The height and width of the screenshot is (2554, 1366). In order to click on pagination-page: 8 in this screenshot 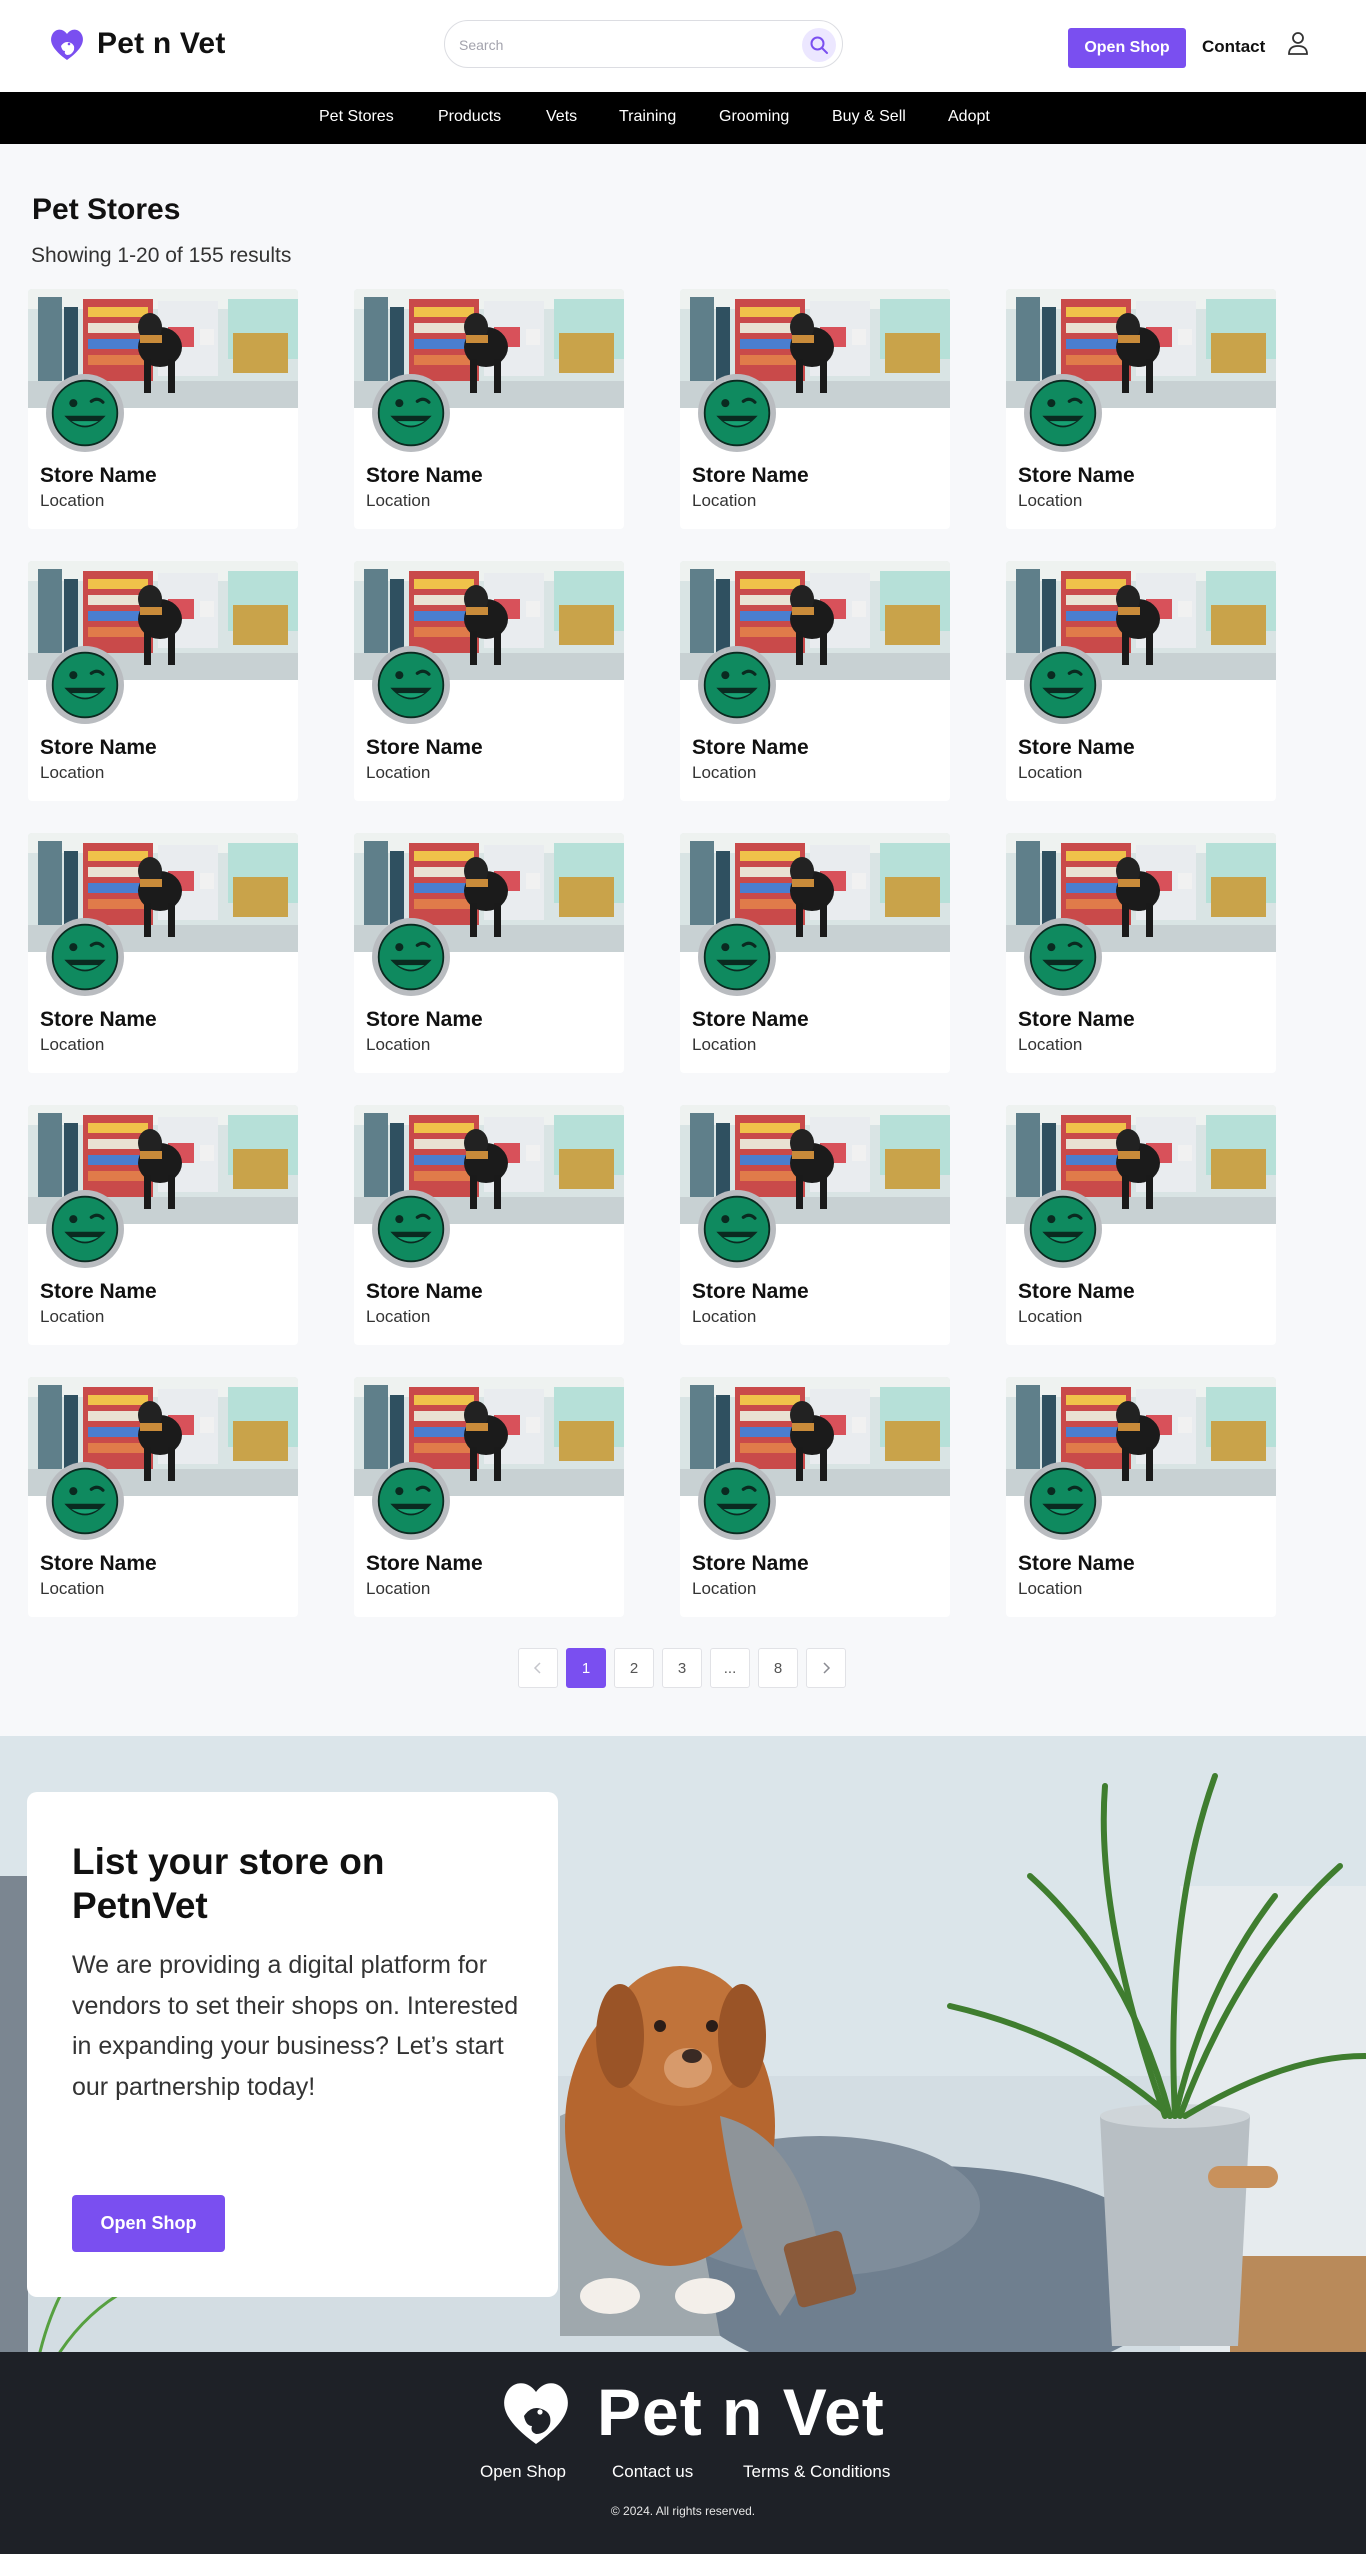, I will do `click(778, 1668)`.